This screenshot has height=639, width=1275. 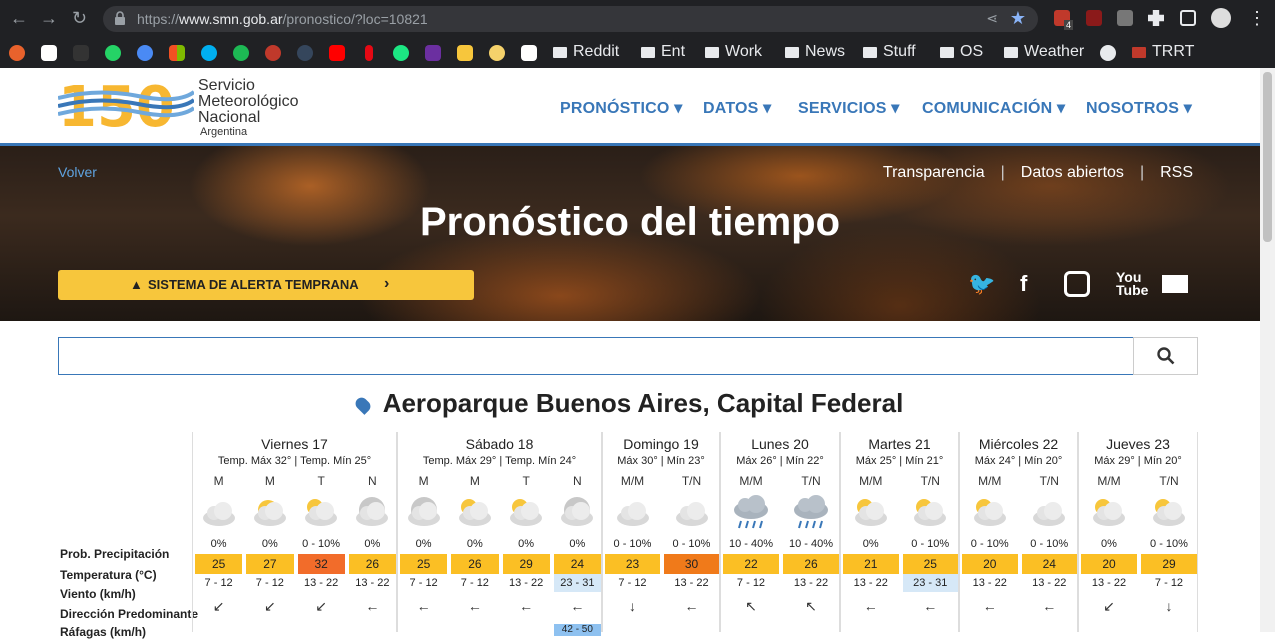 I want to click on food-icon, so click(x=497, y=53).